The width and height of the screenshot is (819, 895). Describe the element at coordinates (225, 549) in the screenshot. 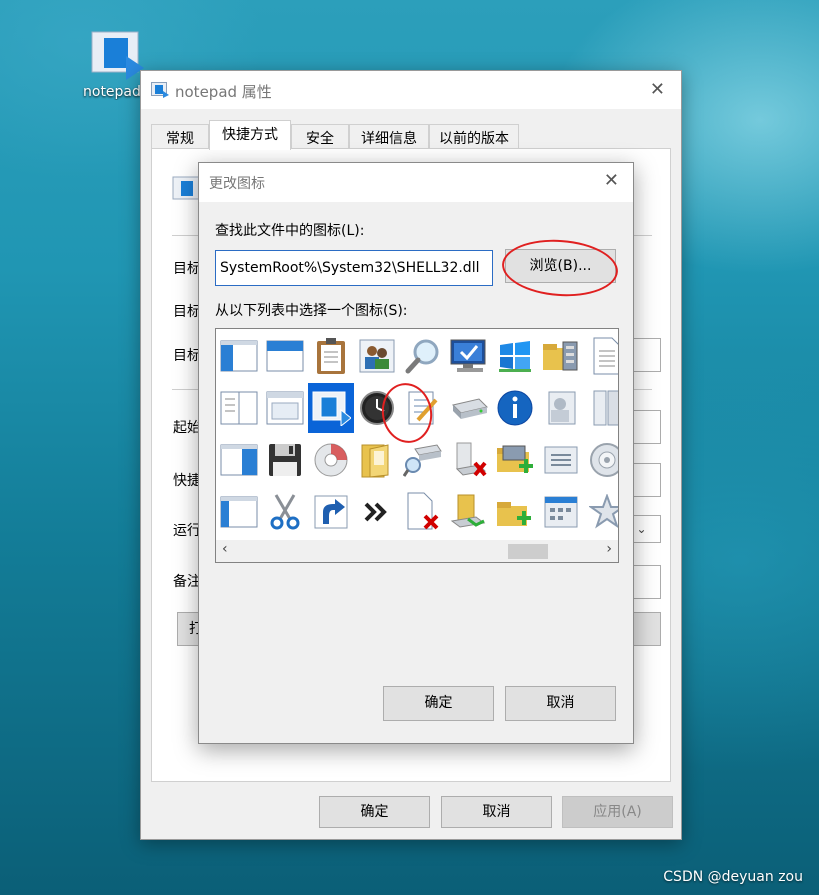

I see `scroll-left-icon: ‹` at that location.